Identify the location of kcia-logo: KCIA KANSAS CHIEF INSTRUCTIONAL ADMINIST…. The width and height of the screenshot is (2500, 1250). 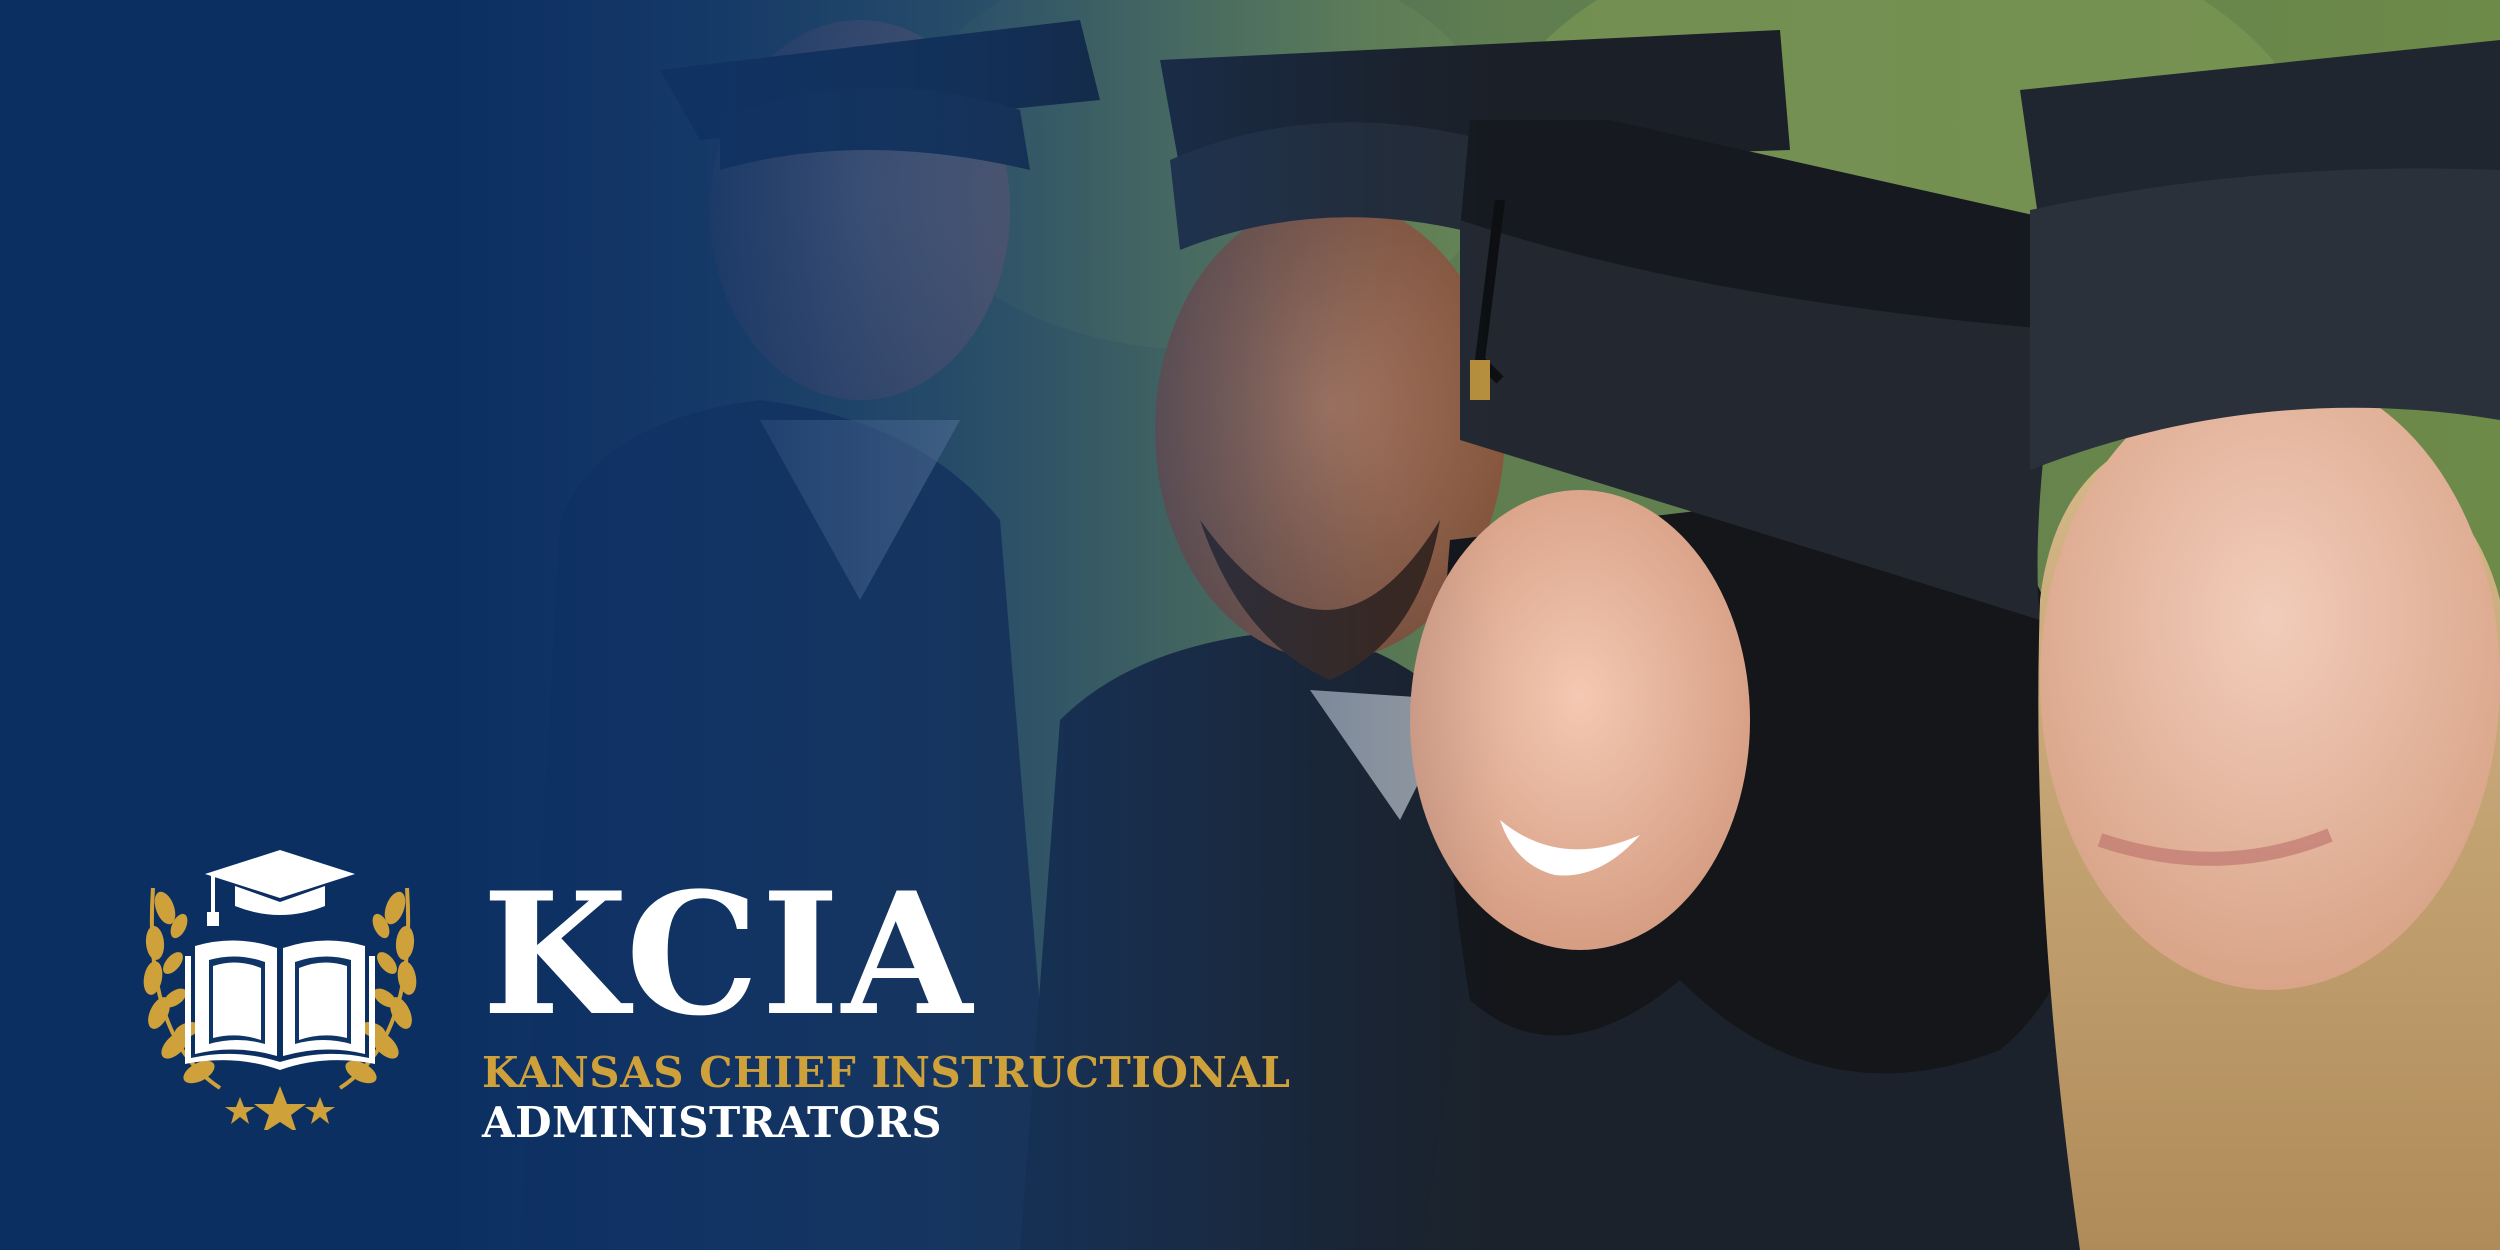
(715, 997).